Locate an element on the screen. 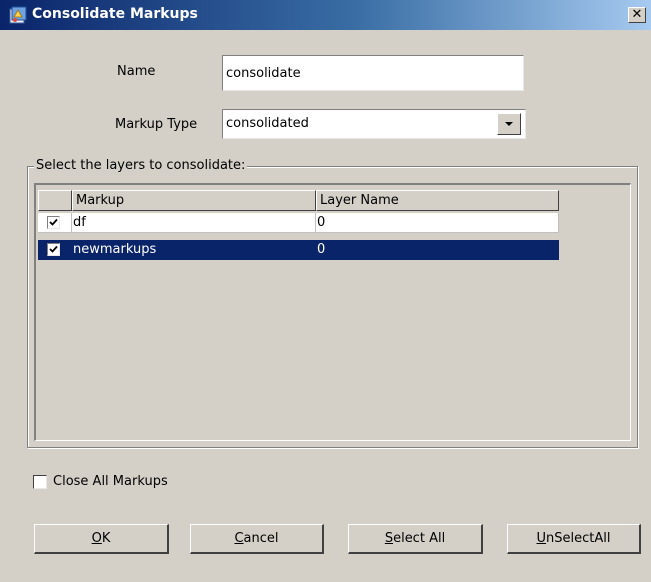  close-button: ✕ is located at coordinates (637, 15).